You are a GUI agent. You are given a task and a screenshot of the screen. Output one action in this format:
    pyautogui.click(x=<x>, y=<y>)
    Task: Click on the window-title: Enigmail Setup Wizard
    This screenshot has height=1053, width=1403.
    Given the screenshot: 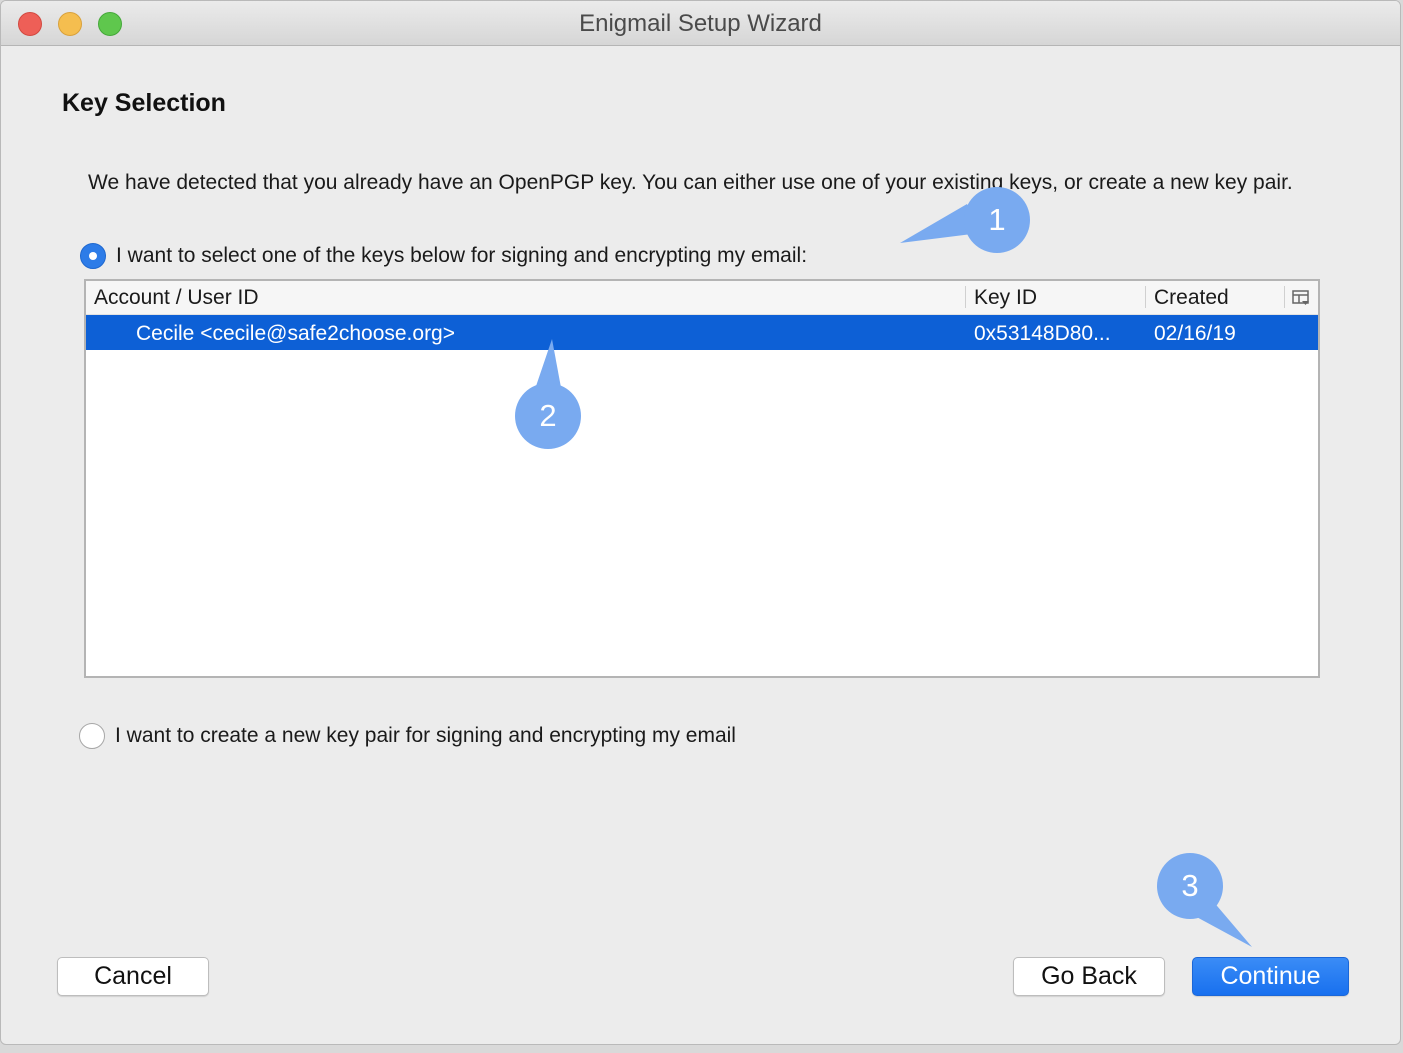 What is the action you would take?
    pyautogui.click(x=700, y=23)
    